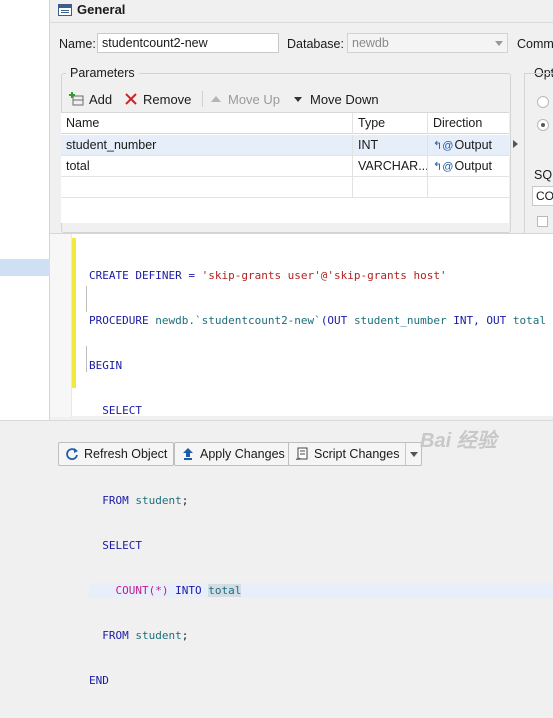  I want to click on expand-arrow-icon, so click(515, 144).